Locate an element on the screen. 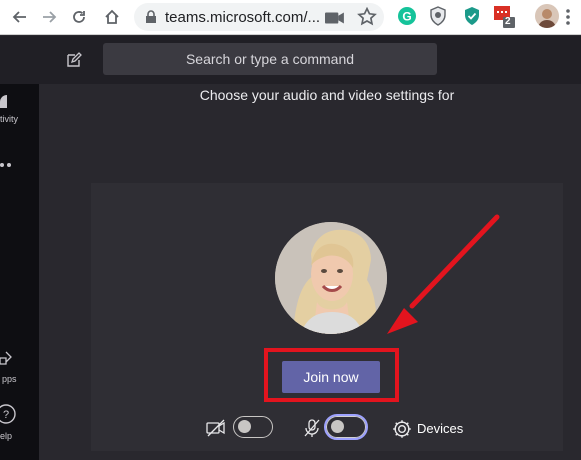  rail-item-label: elp is located at coordinates (6, 436).